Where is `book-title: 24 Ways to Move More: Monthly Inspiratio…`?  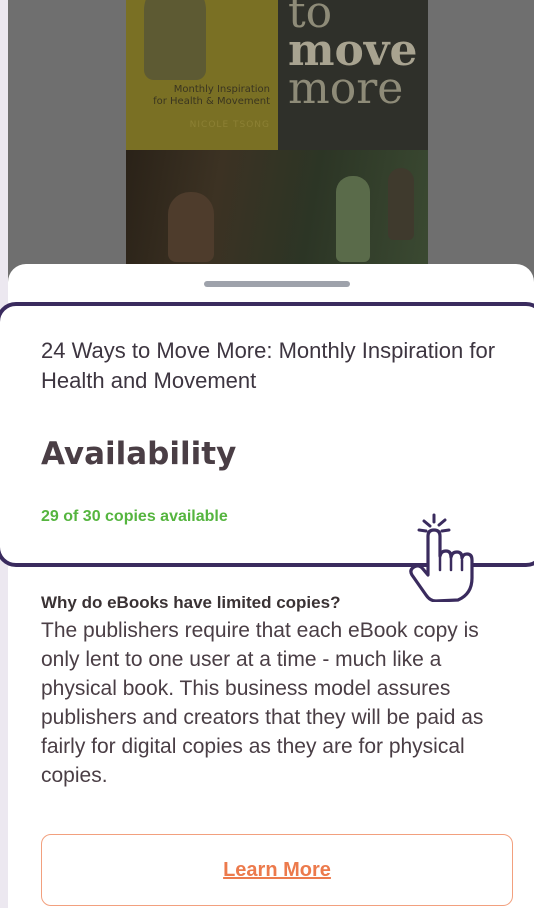
book-title: 24 Ways to Move More: Monthly Inspiratio… is located at coordinates (268, 365).